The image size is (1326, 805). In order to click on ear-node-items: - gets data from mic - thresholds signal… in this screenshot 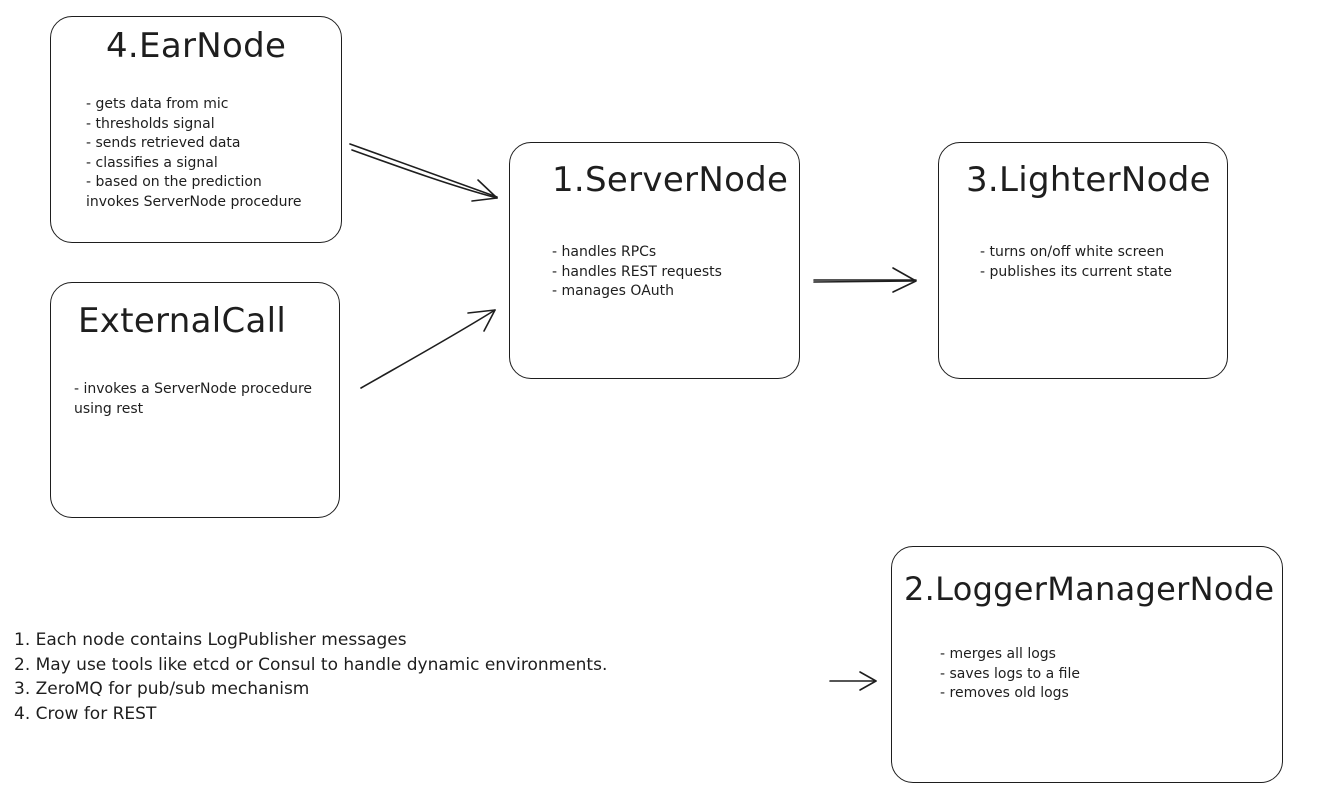, I will do `click(194, 153)`.